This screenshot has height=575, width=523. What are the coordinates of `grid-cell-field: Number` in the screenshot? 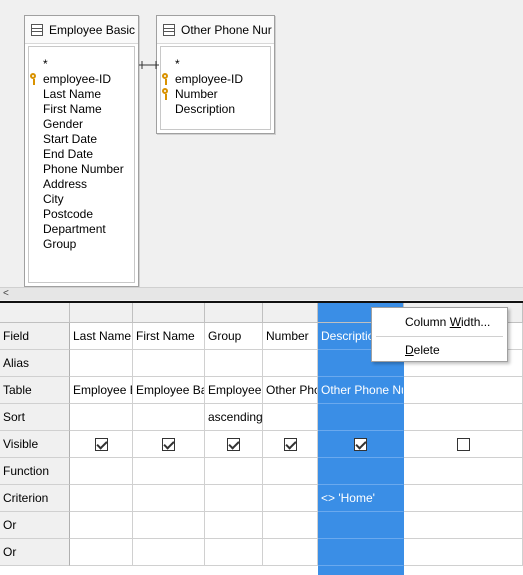 It's located at (290, 336).